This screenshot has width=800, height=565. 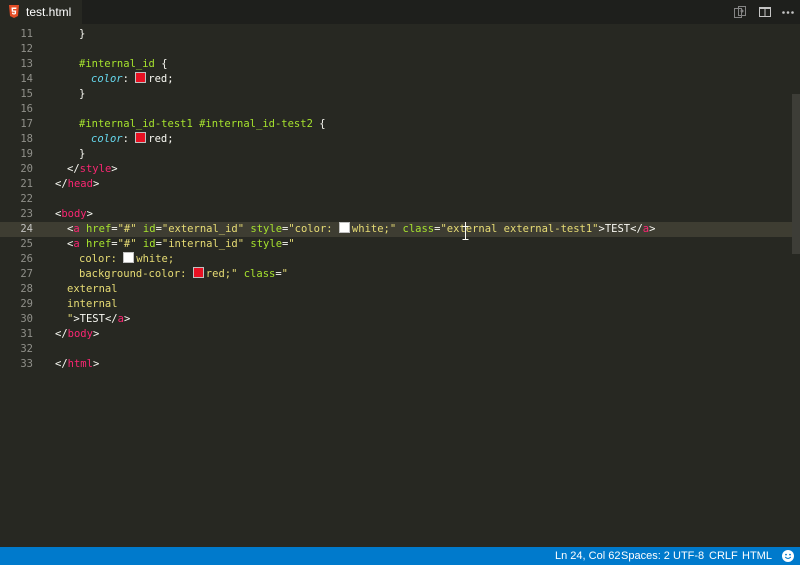 I want to click on html-anchor-line: <a href="#" id="internal_id" style=", so click(x=181, y=244).